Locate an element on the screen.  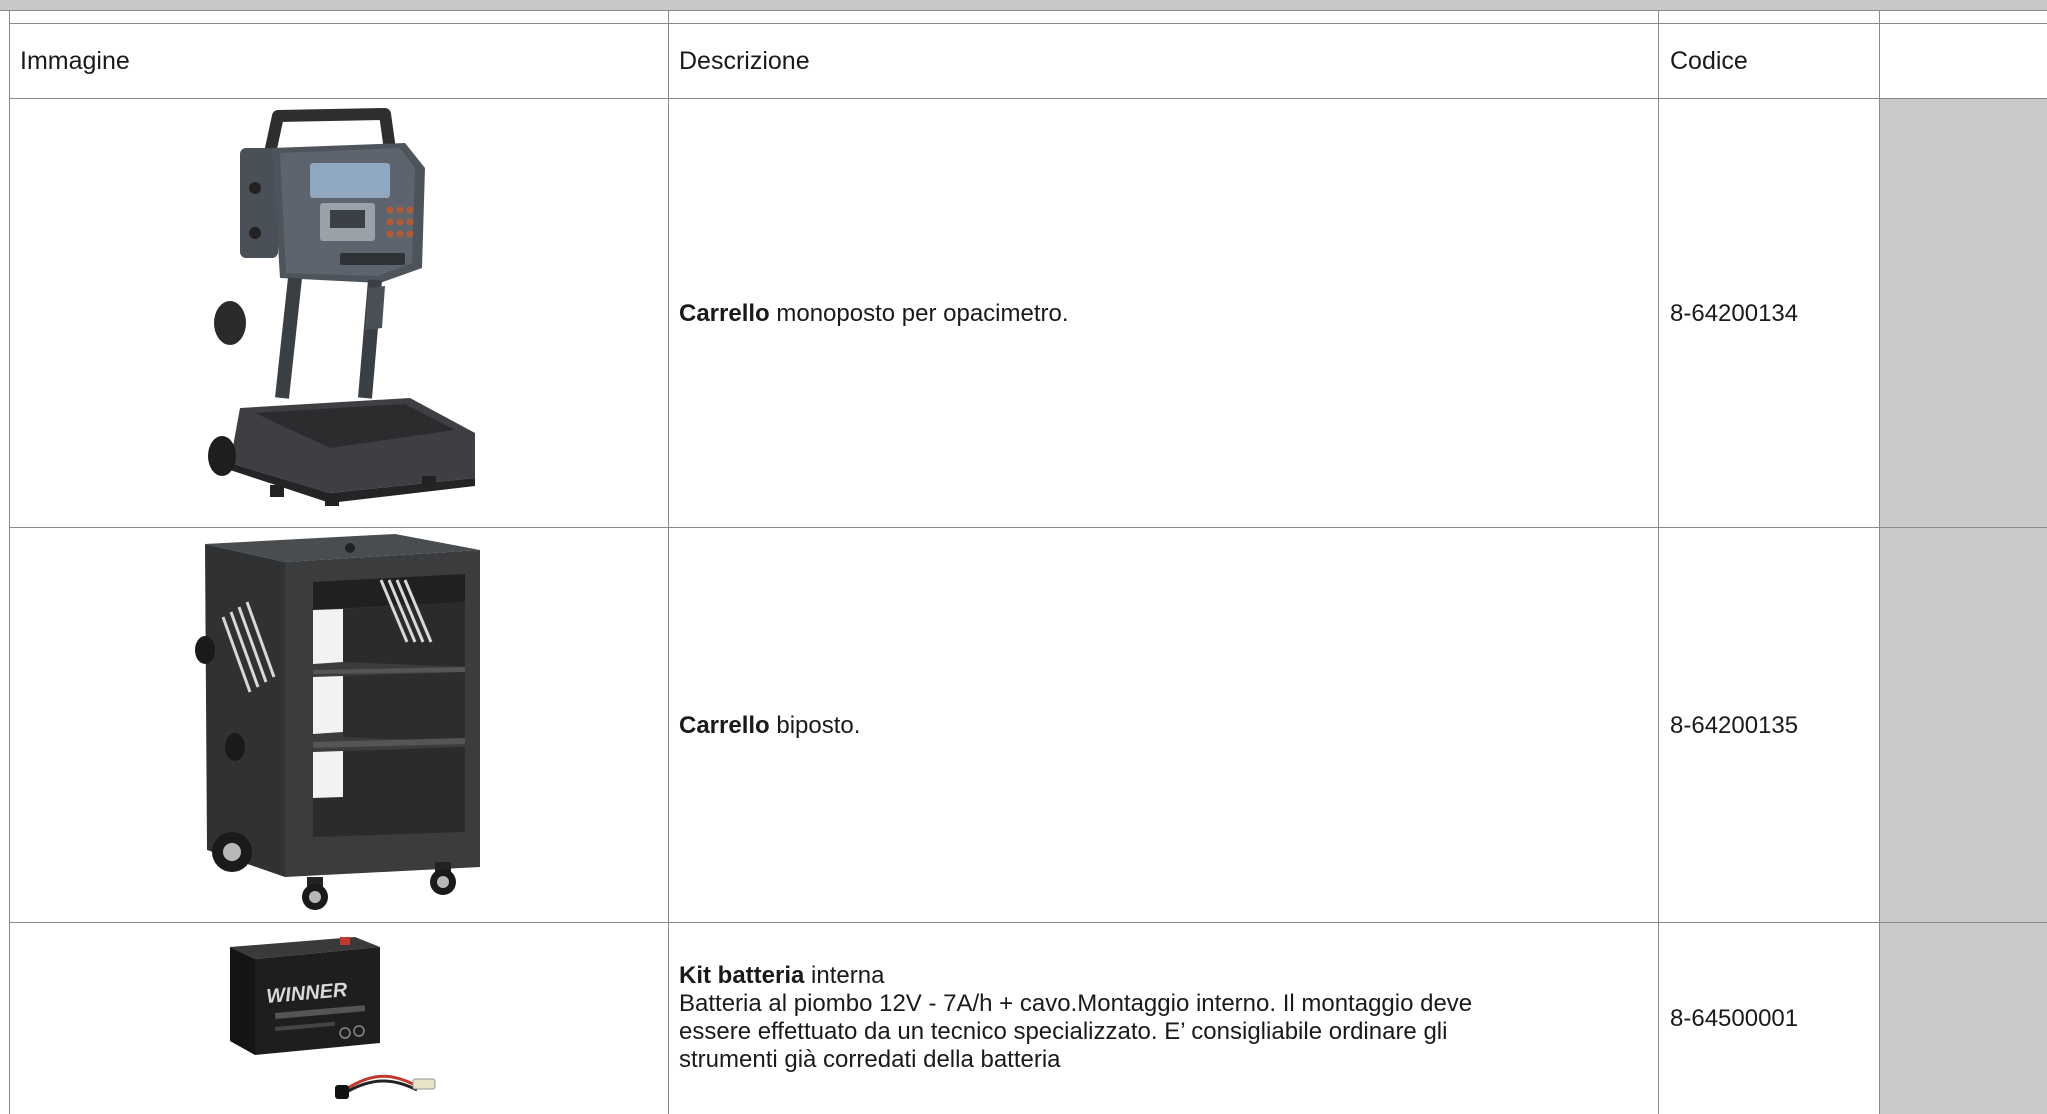
gray-cell-row1 is located at coordinates (1963, 313).